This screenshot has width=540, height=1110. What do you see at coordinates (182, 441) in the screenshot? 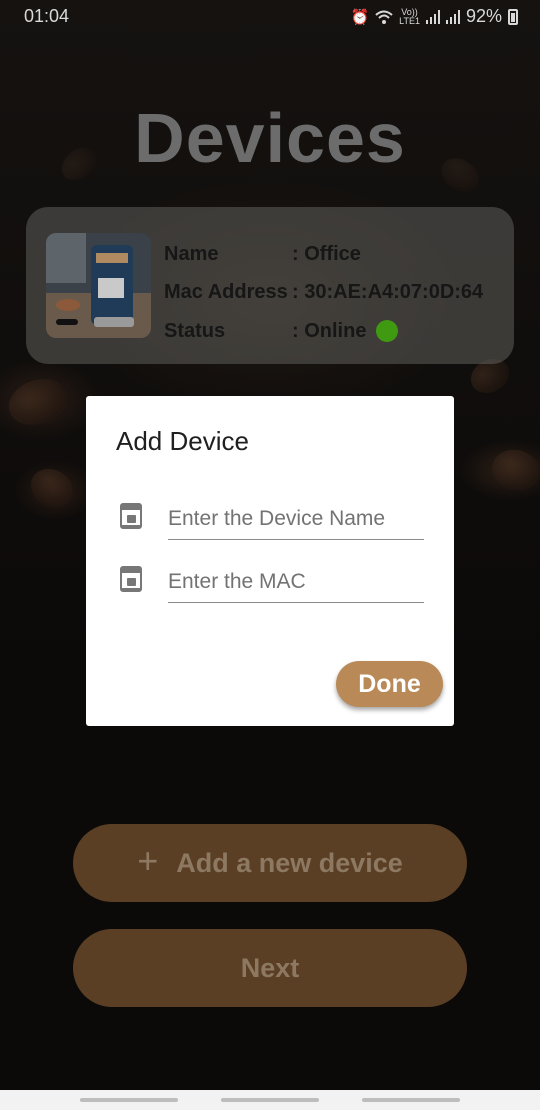
I see `dialog-title: Add Device` at bounding box center [182, 441].